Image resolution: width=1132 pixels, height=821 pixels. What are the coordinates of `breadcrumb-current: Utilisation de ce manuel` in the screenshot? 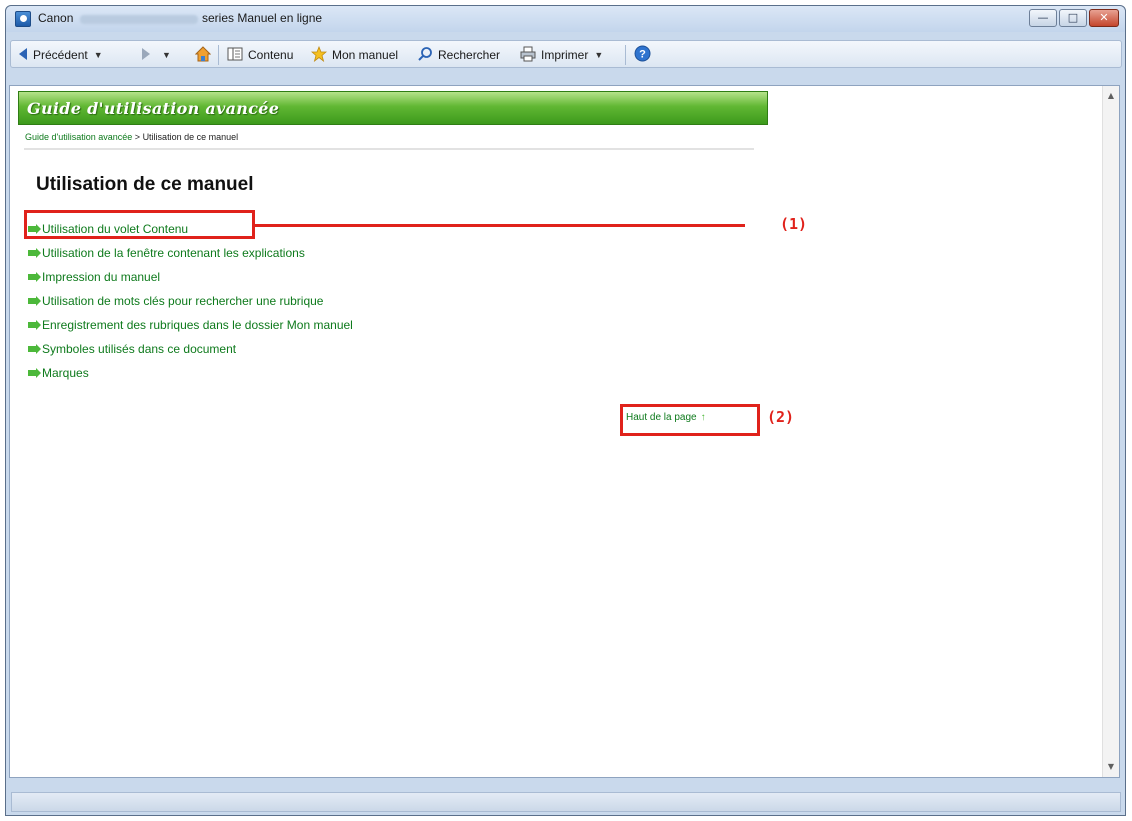 It's located at (190, 137).